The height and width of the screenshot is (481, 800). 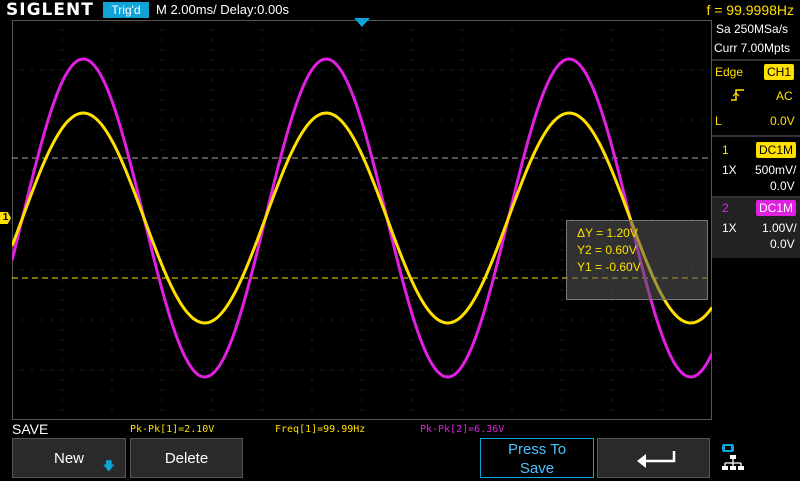 I want to click on press-to-save-line1: Press To, so click(x=537, y=449).